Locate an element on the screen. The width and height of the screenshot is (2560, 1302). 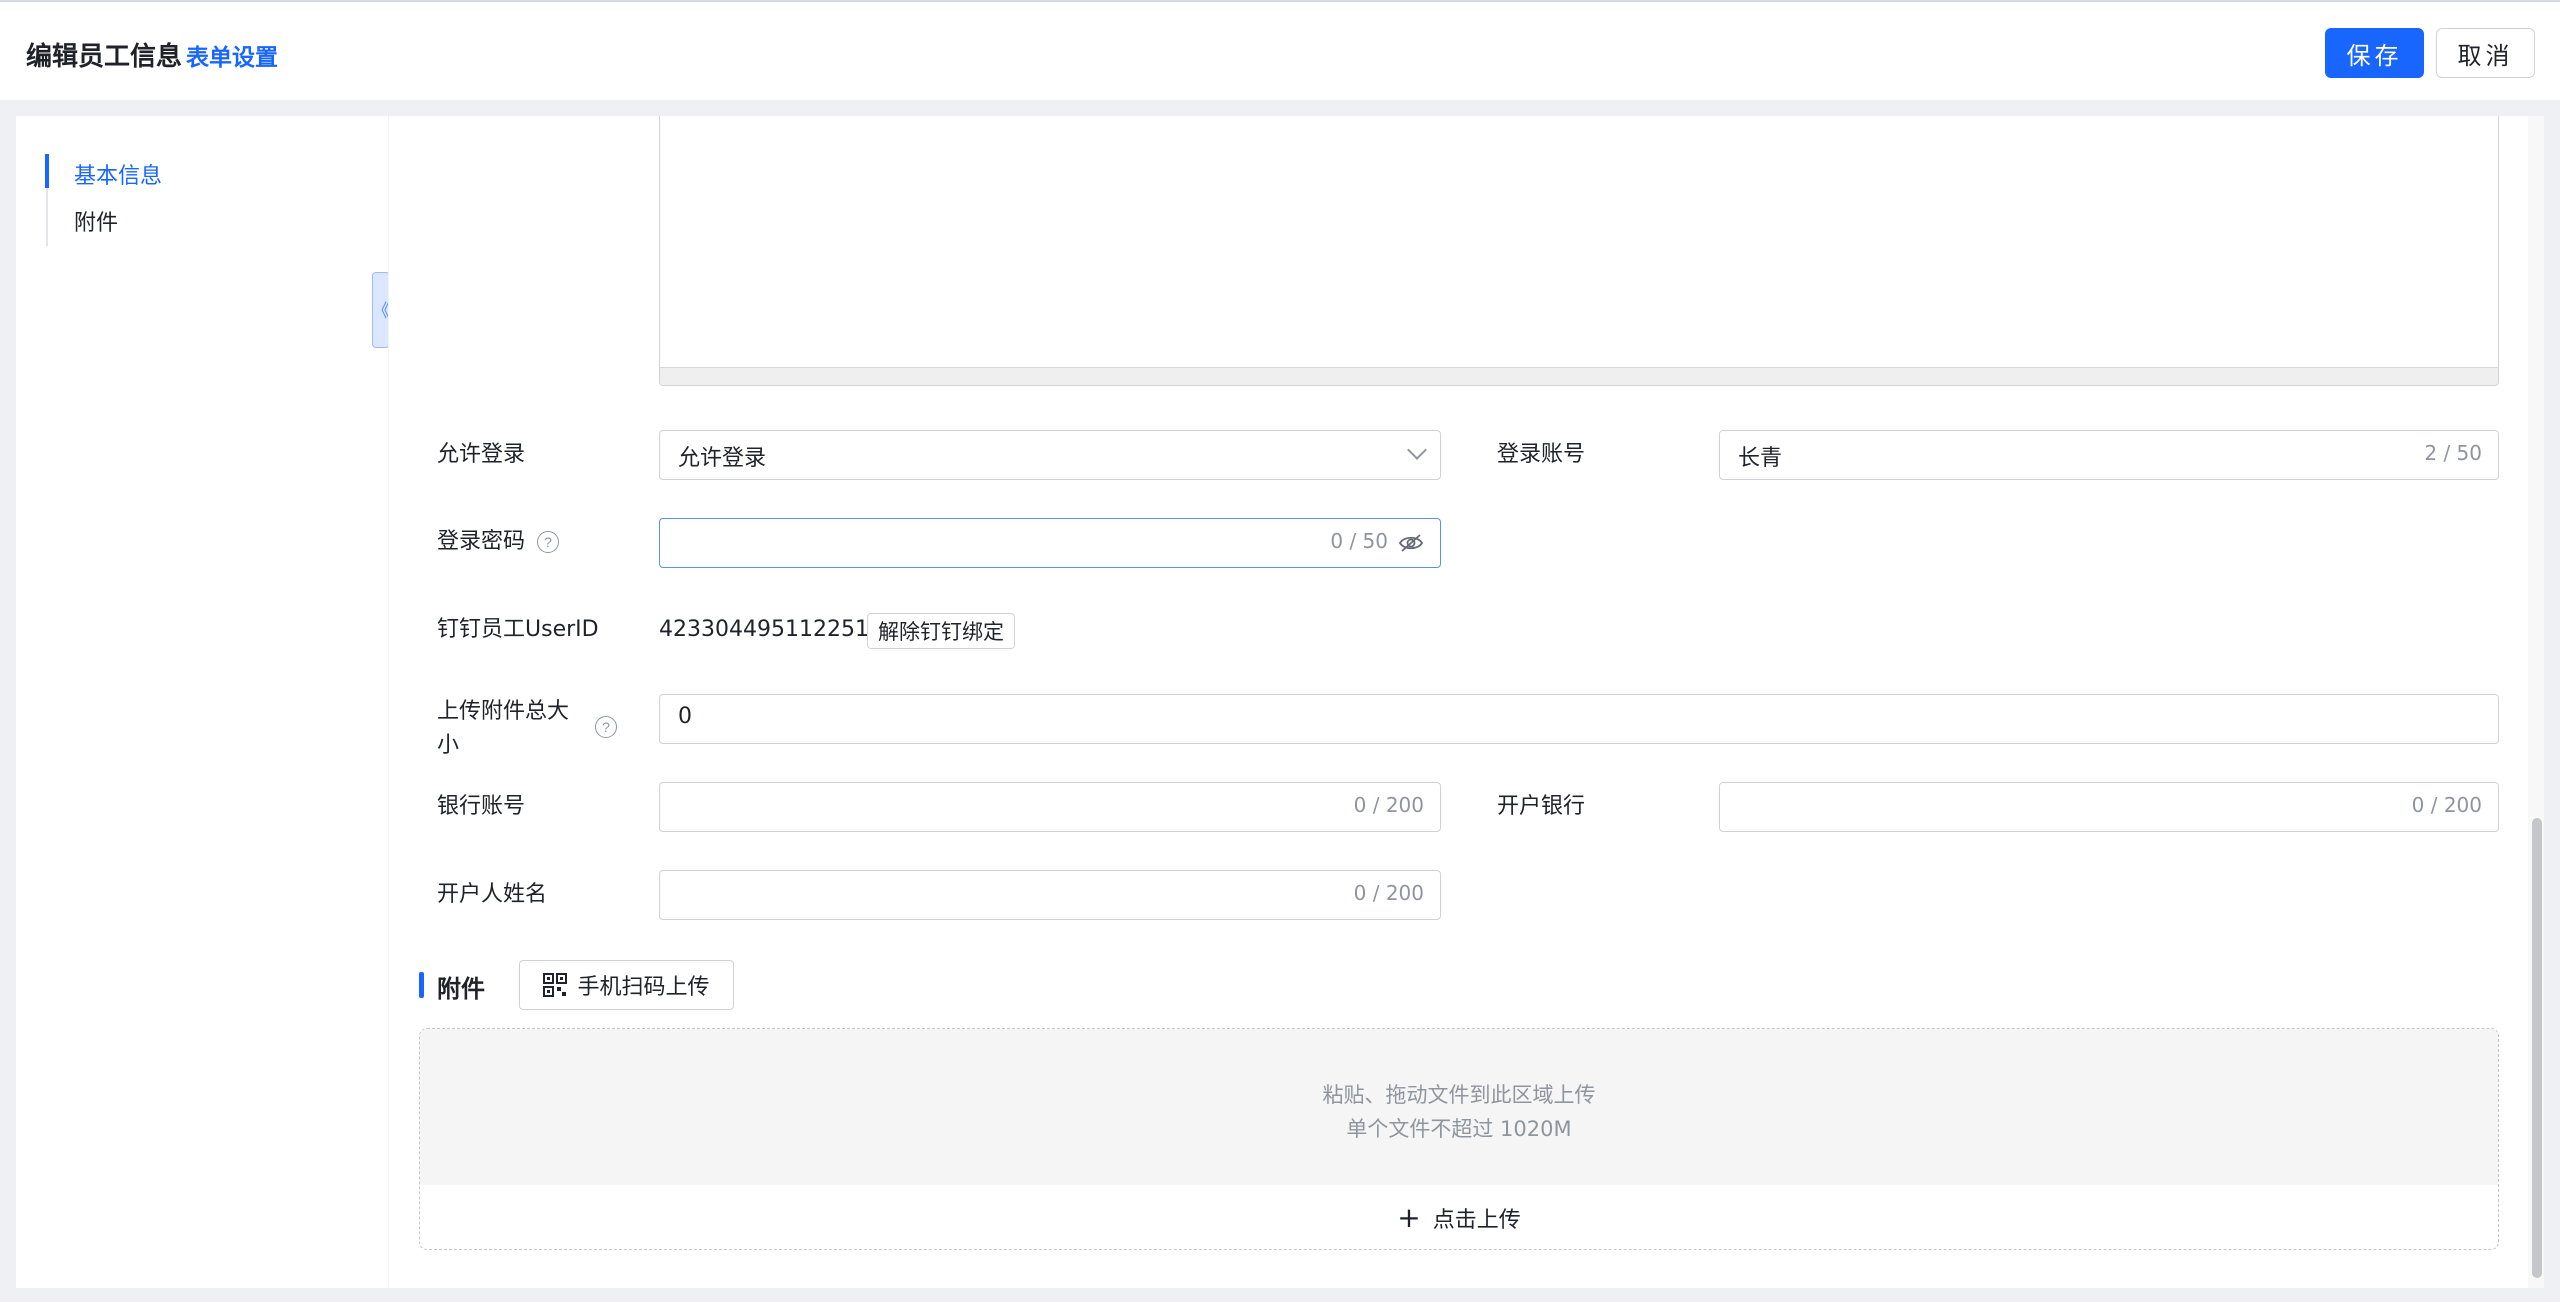
account-holder-input: 0 / 200 is located at coordinates (1050, 895).